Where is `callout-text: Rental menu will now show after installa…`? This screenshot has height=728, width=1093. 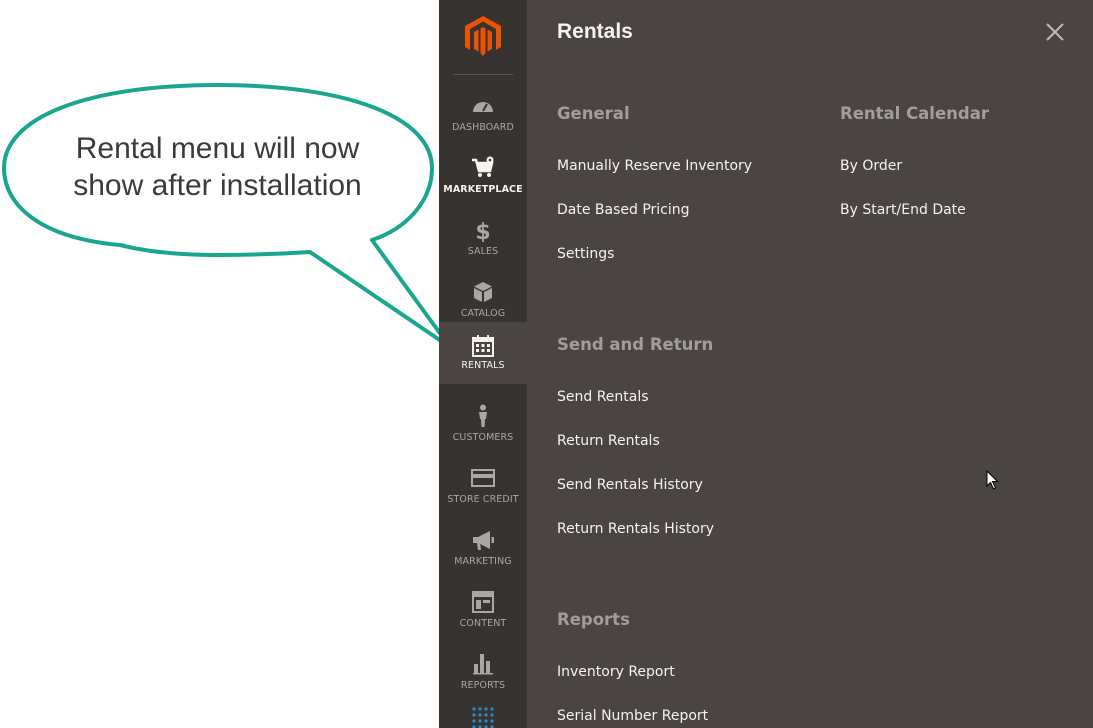 callout-text: Rental menu will now show after installa… is located at coordinates (217, 167).